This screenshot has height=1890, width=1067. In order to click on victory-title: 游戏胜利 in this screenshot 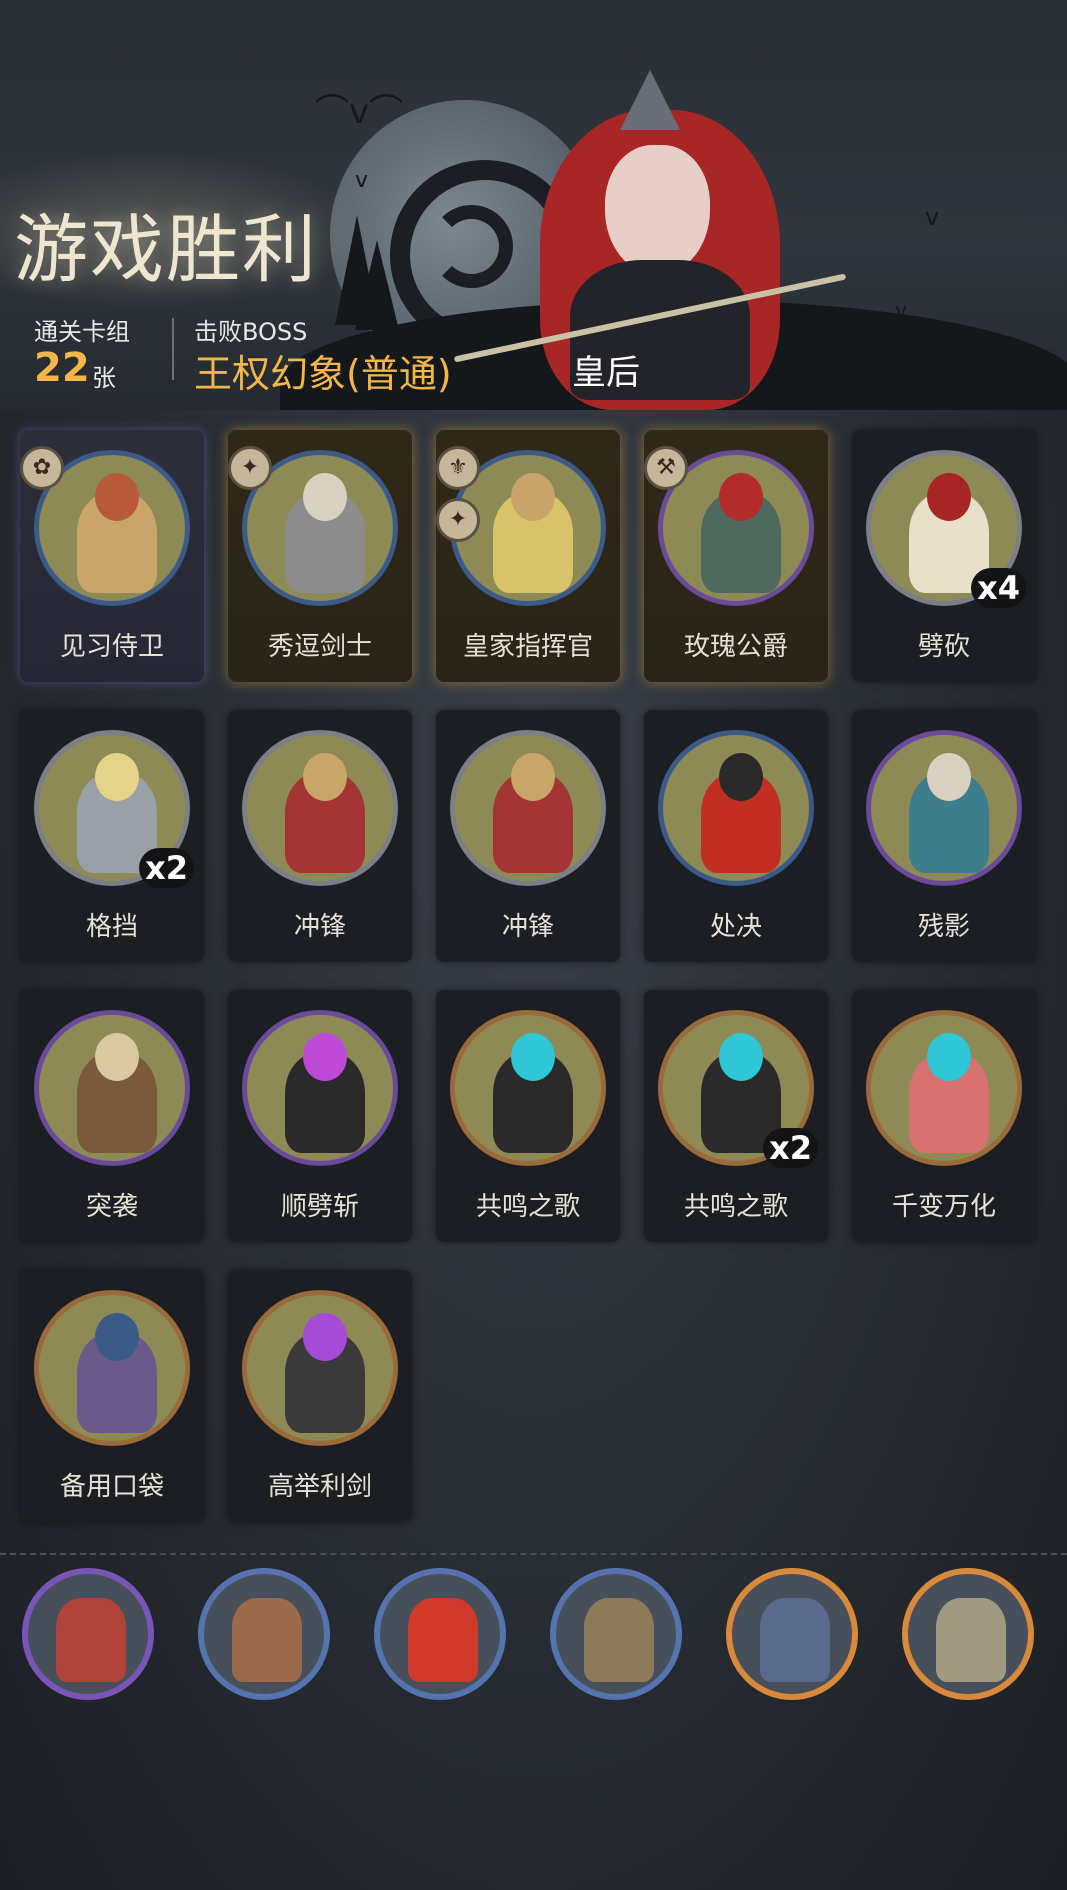, I will do `click(166, 250)`.